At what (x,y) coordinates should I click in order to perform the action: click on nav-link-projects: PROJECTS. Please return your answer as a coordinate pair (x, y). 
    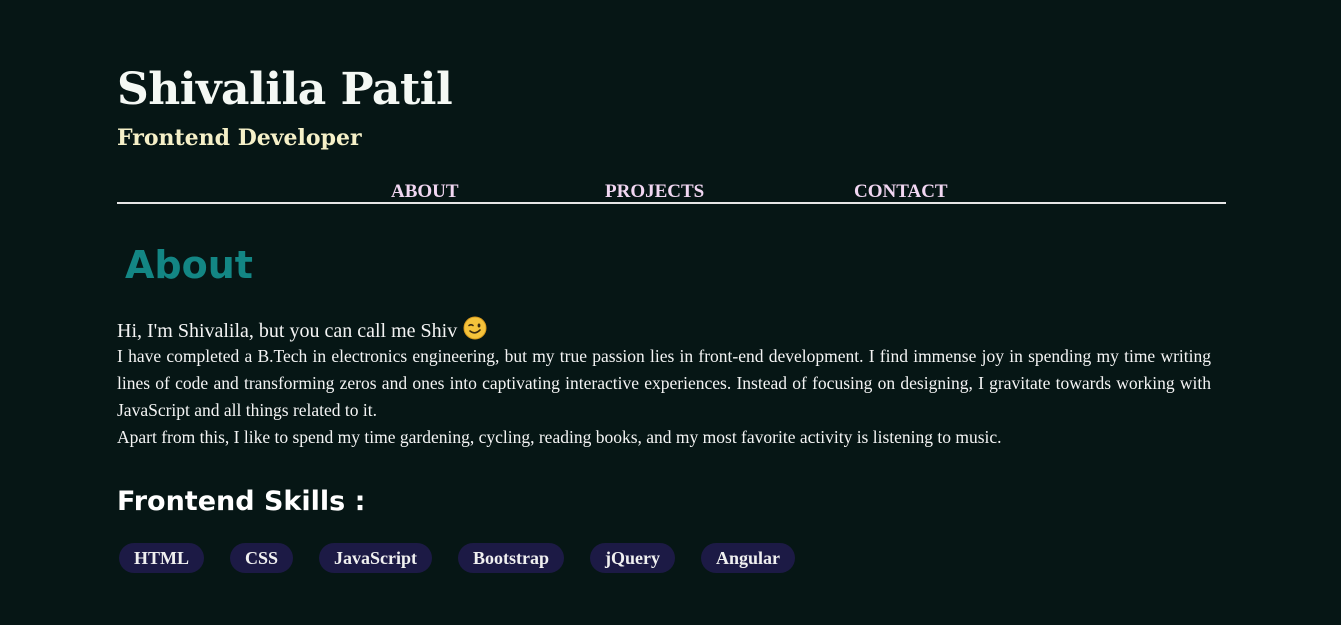
    Looking at the image, I should click on (654, 192).